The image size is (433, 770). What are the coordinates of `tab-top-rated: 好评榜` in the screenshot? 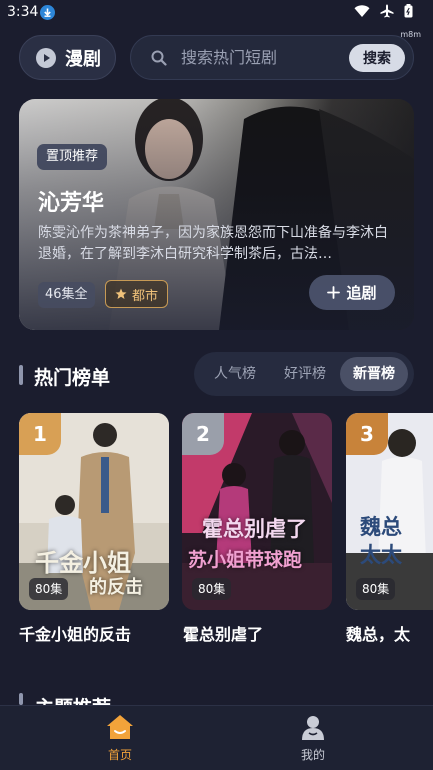 It's located at (305, 374).